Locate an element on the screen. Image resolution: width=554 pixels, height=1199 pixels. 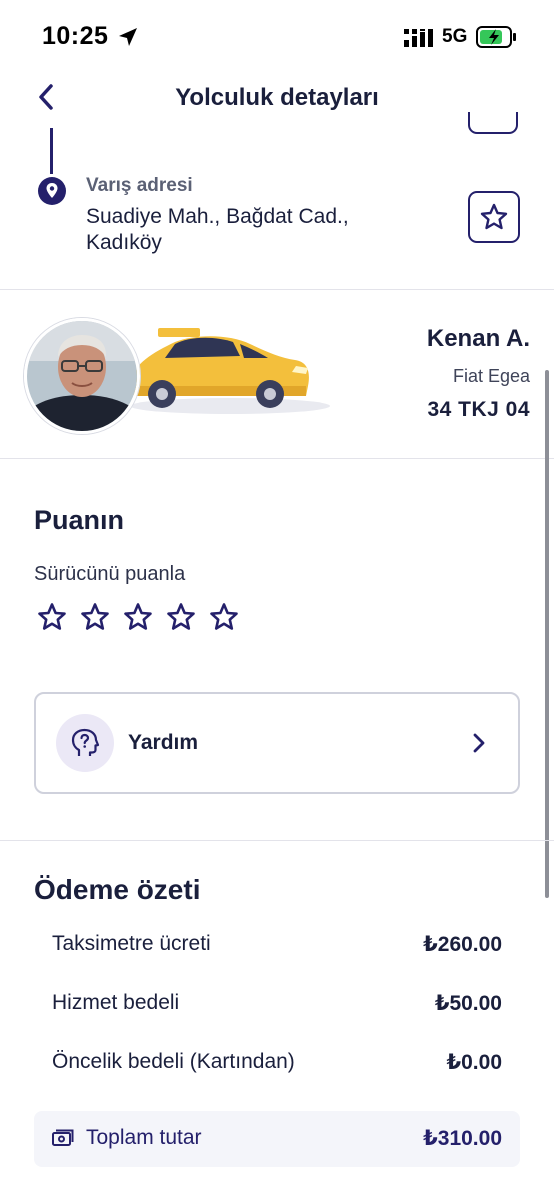
taxi-car-illustration is located at coordinates (230, 371).